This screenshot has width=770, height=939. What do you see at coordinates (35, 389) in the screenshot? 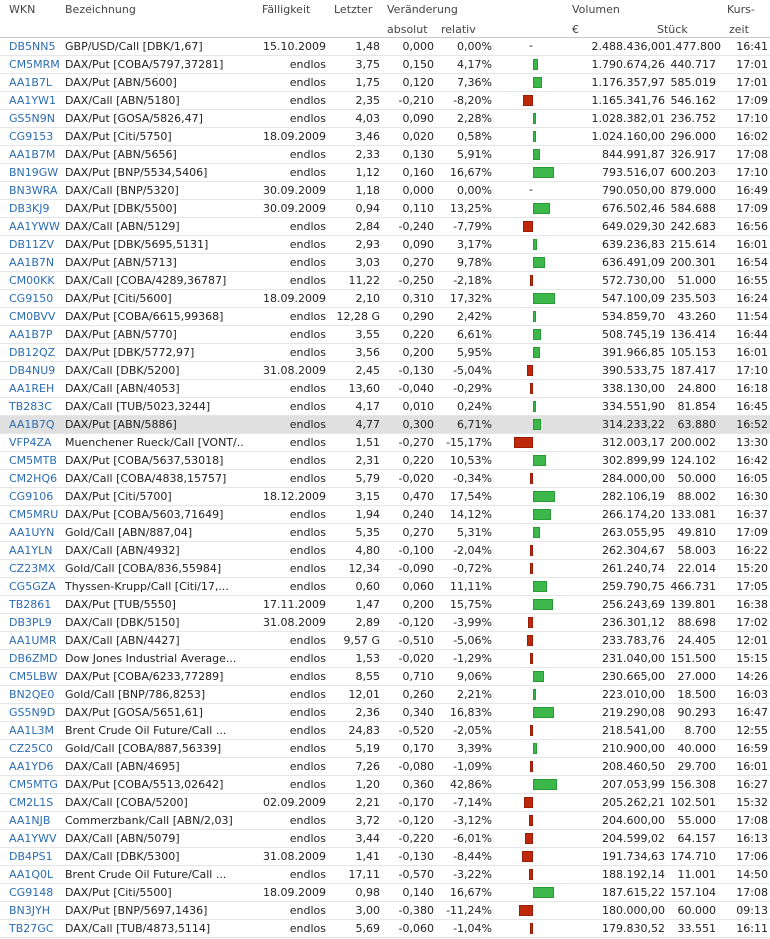
I see `wkn-link: AA1REH` at bounding box center [35, 389].